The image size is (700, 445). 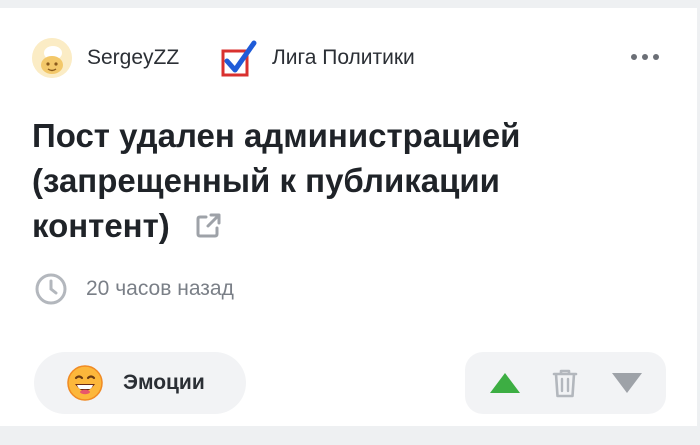 What do you see at coordinates (343, 58) in the screenshot?
I see `community-name: Лига Политики` at bounding box center [343, 58].